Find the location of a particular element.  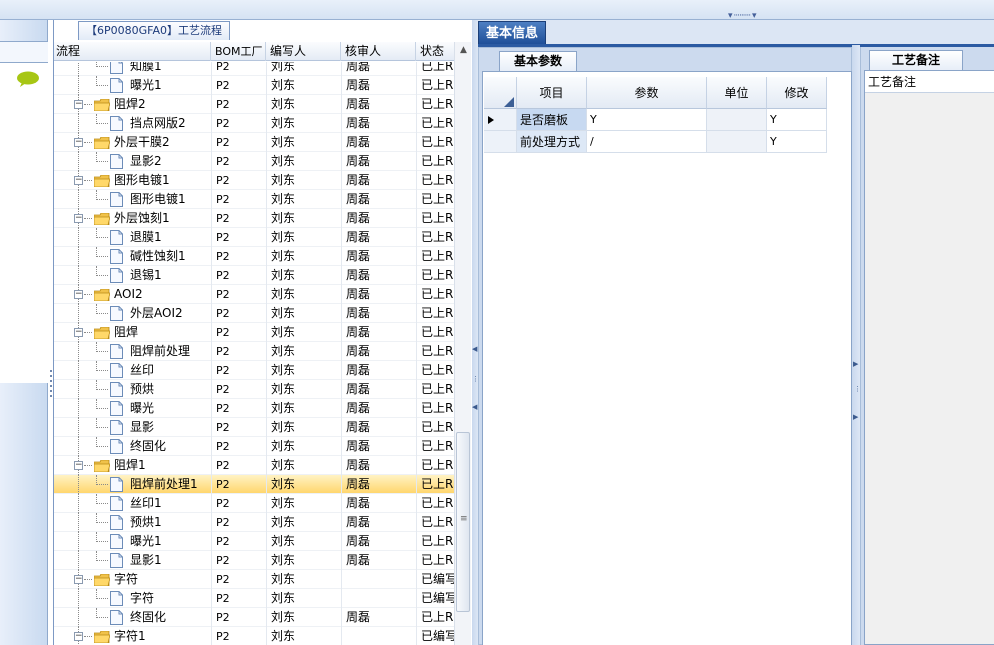

param-item-cell: 是否磨板 is located at coordinates (552, 120).